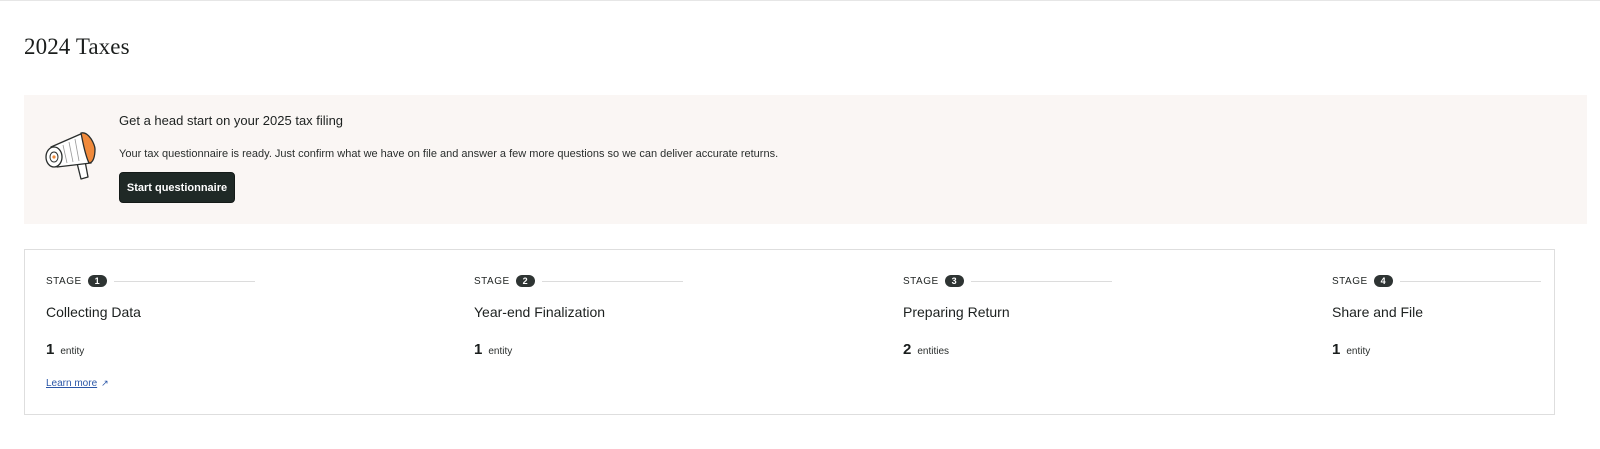 Image resolution: width=1600 pixels, height=449 pixels. I want to click on stage-name: Preparing Return, so click(956, 312).